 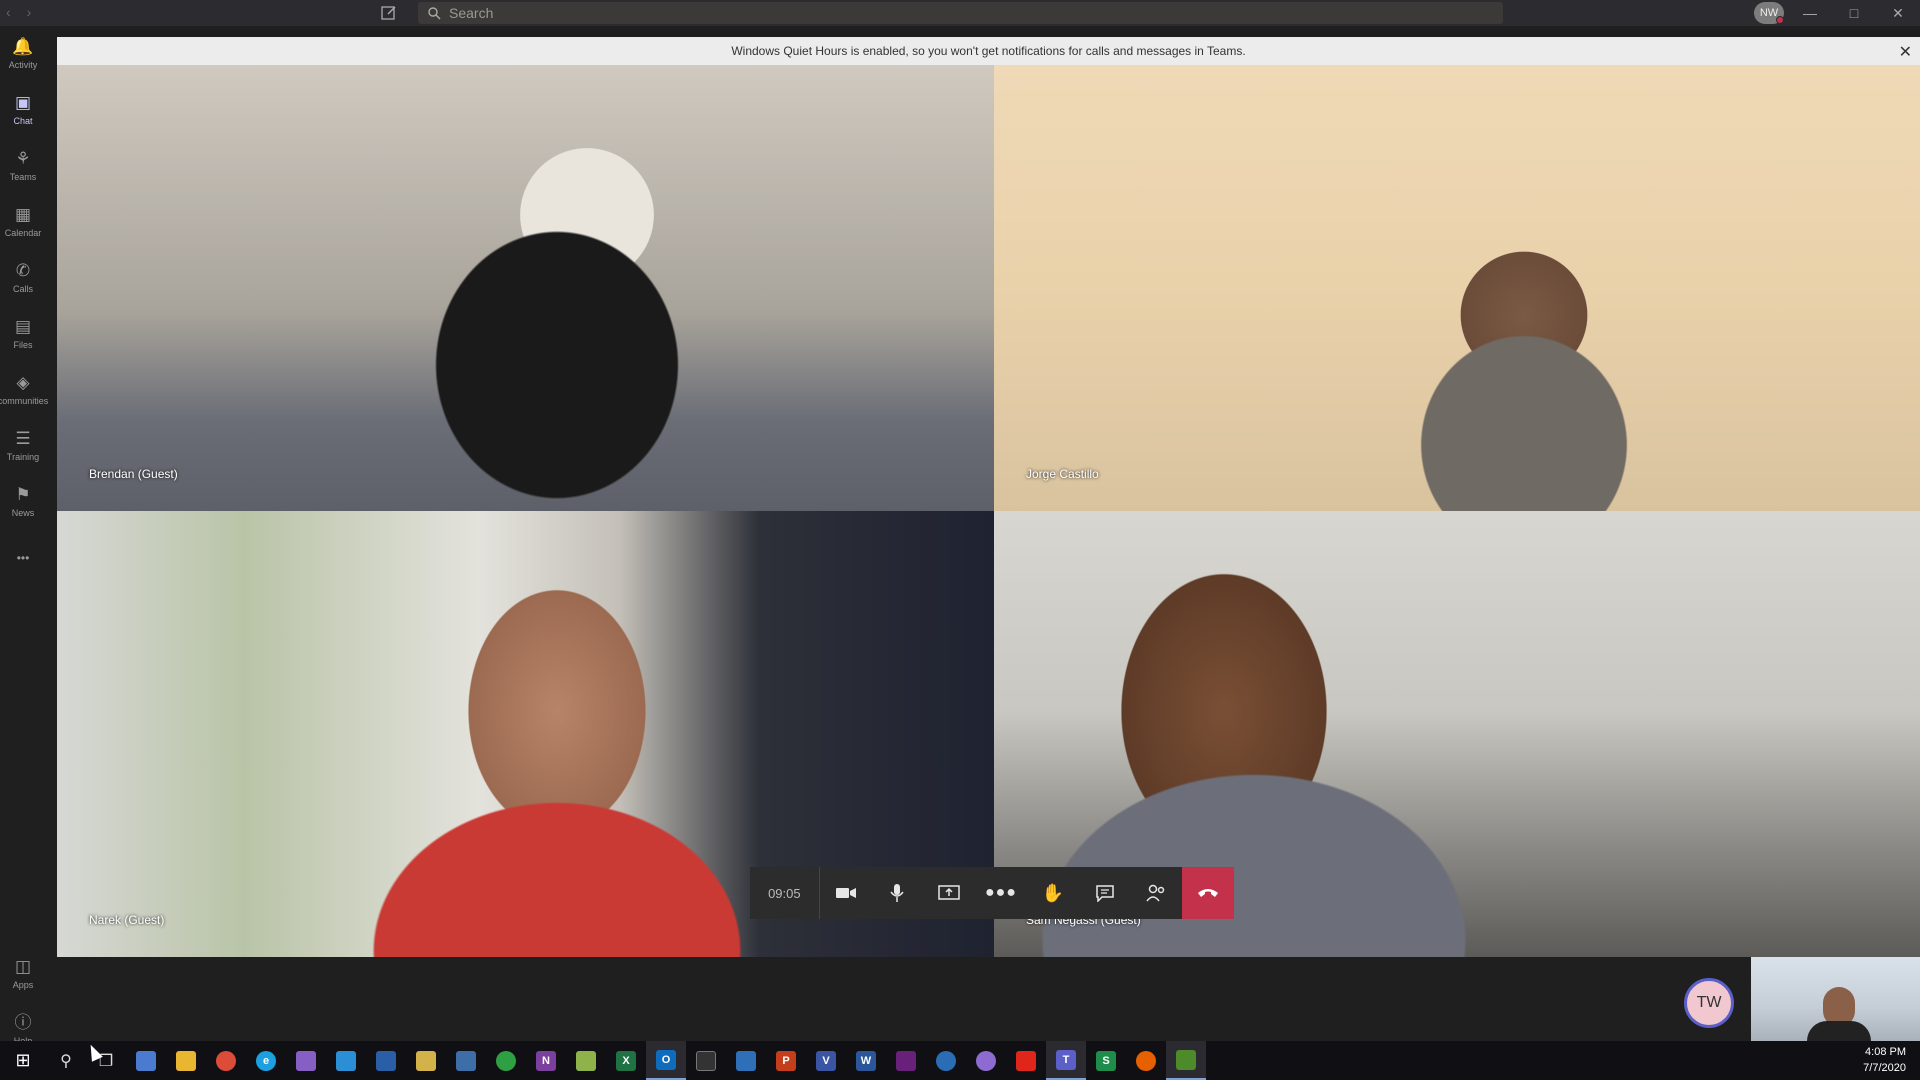 I want to click on chat-button, so click(x=1105, y=893).